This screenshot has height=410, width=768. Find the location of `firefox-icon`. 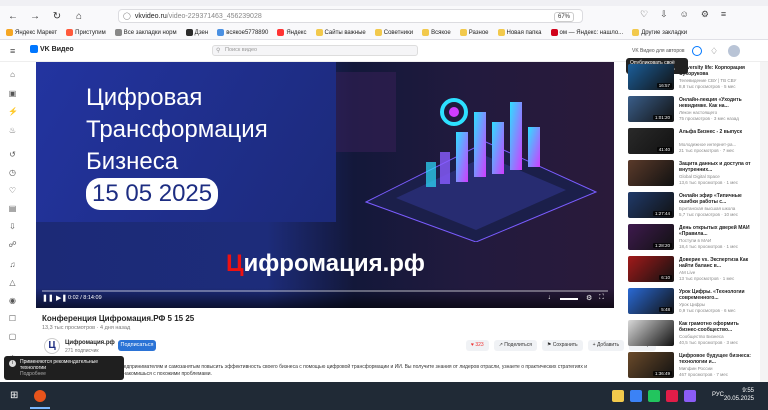

firefox-icon is located at coordinates (40, 396).